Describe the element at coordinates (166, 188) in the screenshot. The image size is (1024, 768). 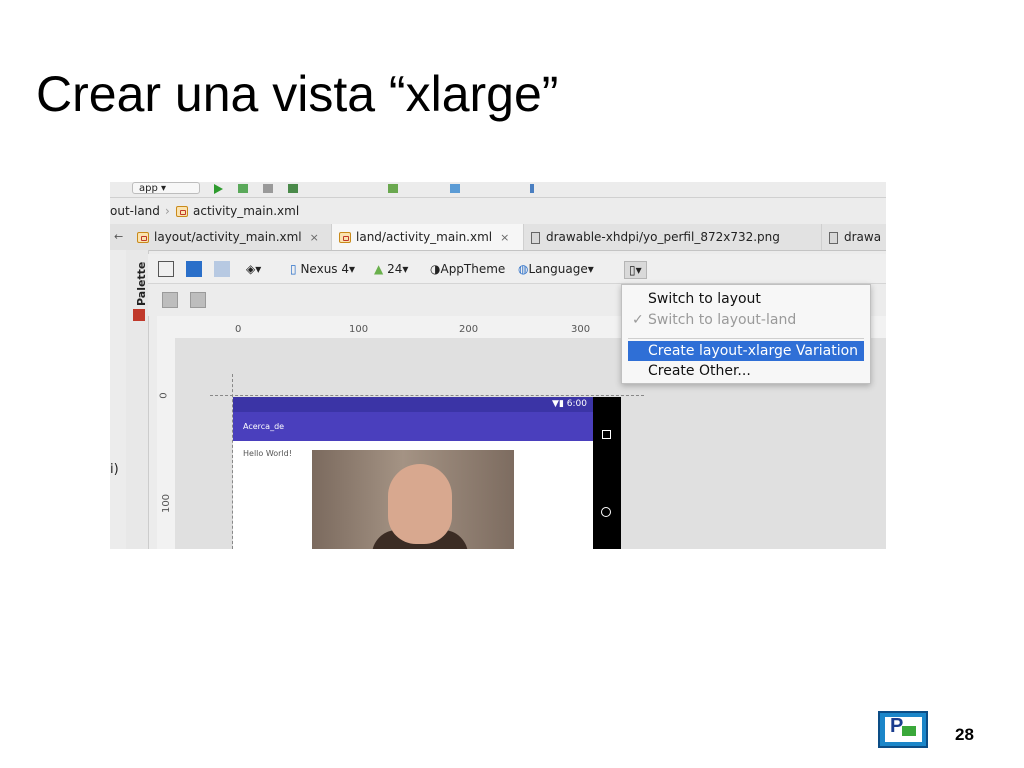
I see `app-config-combo: app ▾` at that location.